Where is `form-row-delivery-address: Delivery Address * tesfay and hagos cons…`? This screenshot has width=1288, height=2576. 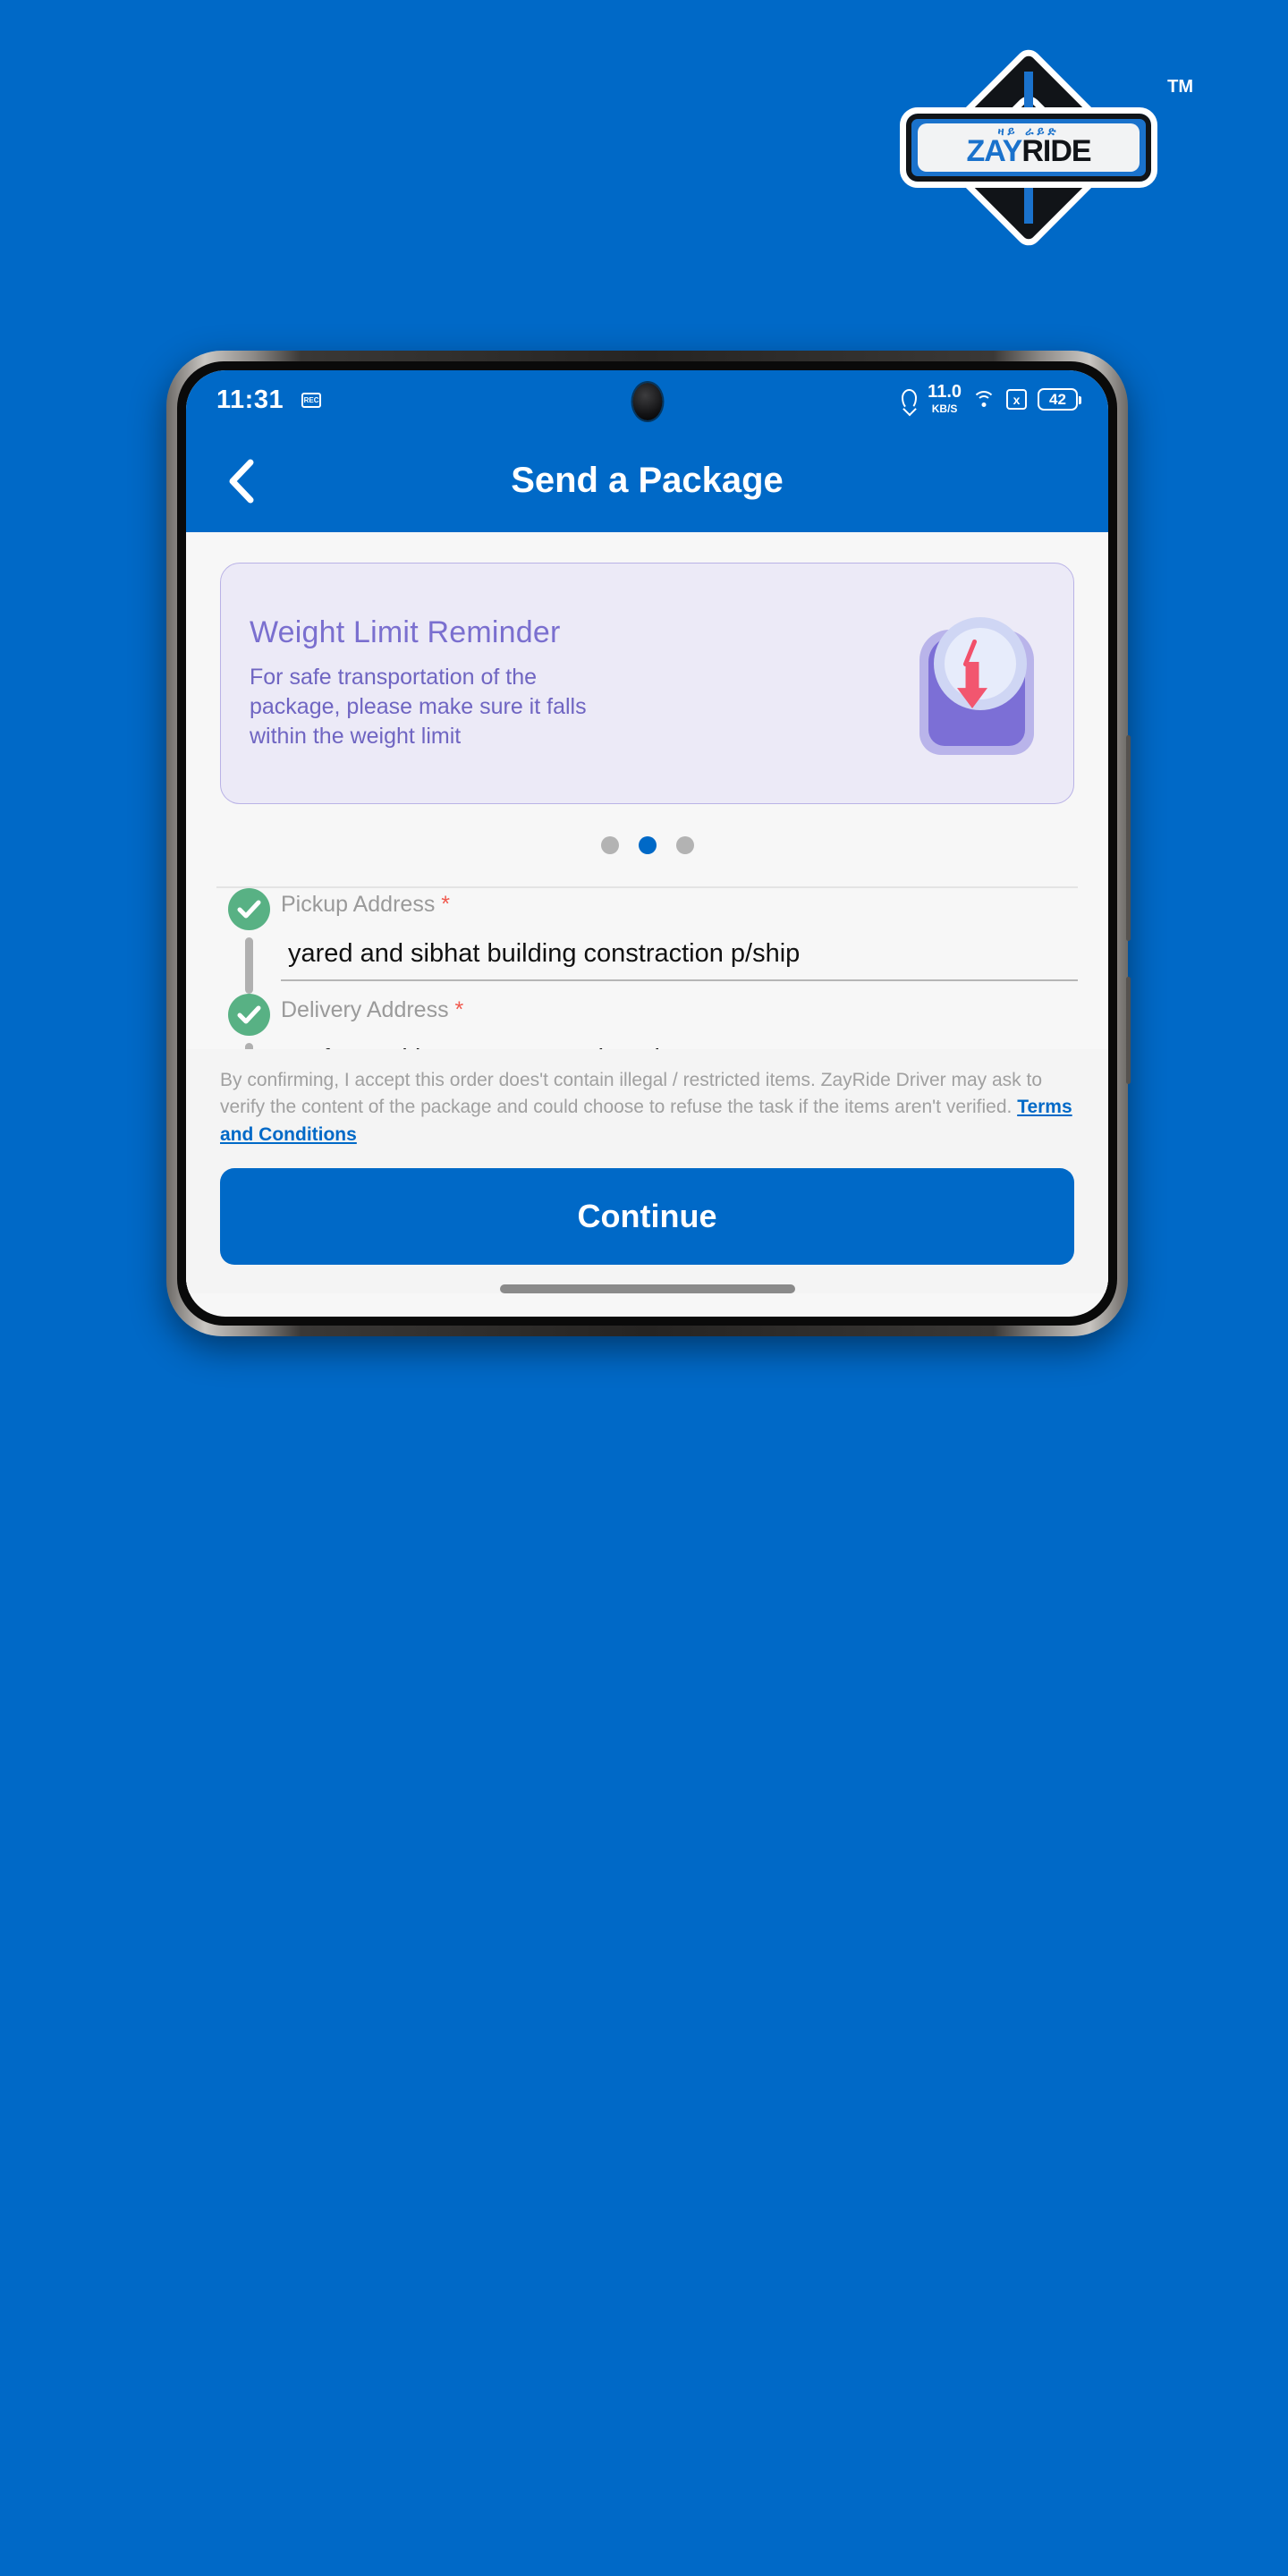 form-row-delivery-address: Delivery Address * tesfay and hagos cons… is located at coordinates (647, 1021).